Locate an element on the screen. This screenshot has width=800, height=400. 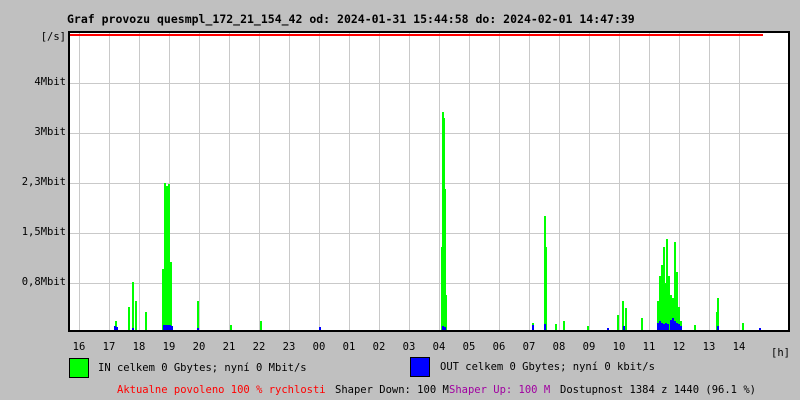
x-tick-label: 23 is located at coordinates (289, 347).